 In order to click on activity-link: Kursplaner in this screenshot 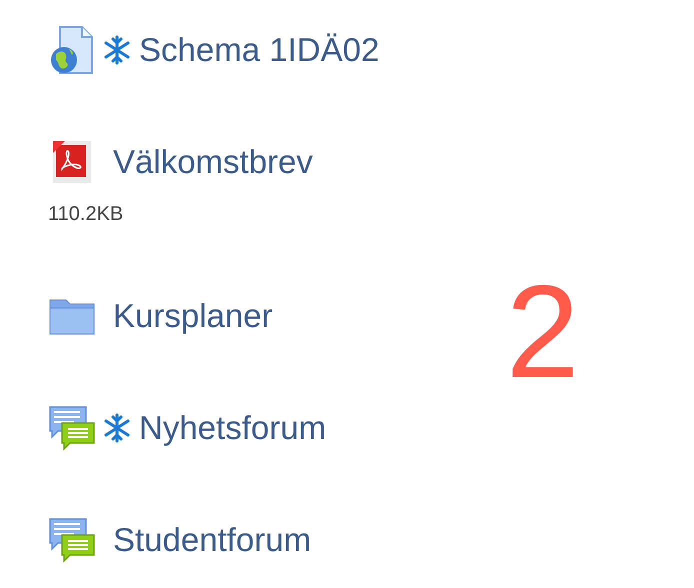, I will do `click(193, 316)`.